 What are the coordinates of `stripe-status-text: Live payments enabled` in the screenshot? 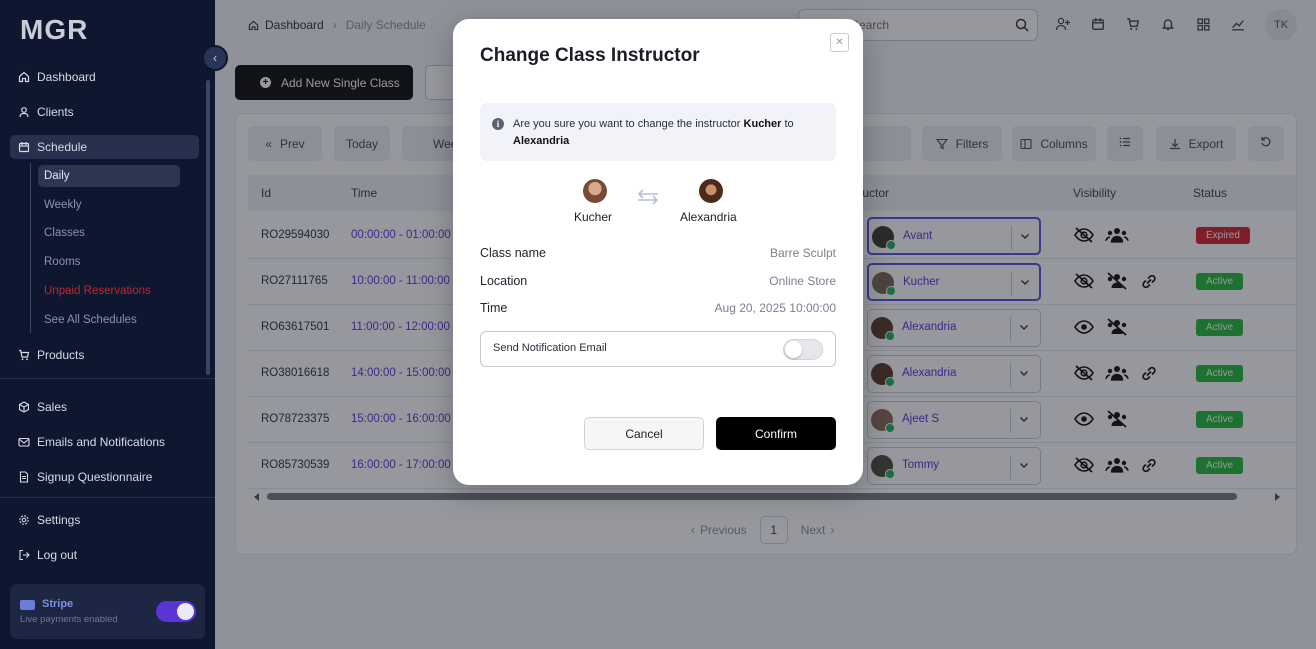 It's located at (69, 619).